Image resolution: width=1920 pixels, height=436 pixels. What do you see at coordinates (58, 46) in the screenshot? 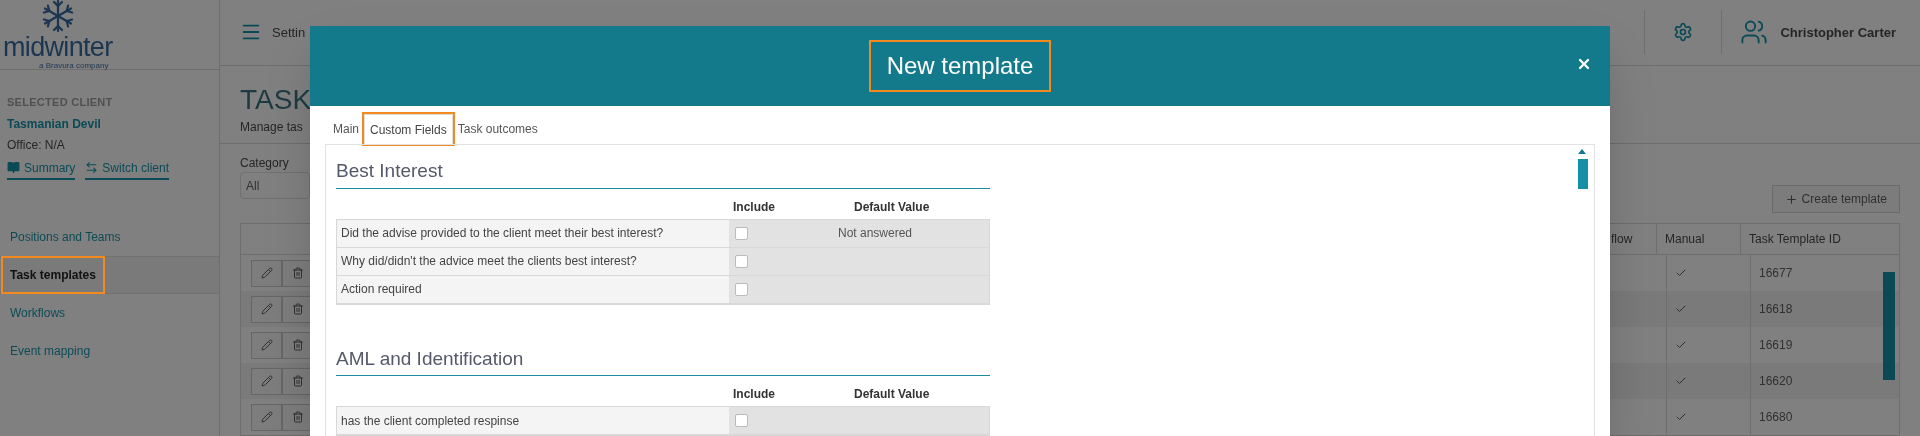
I see `logo-wordmark: midwinter` at bounding box center [58, 46].